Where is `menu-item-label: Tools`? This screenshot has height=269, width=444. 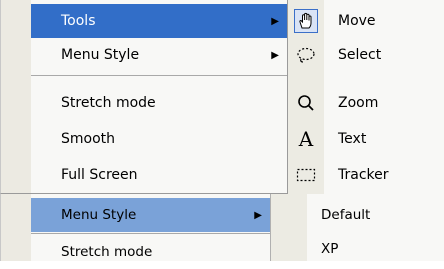 menu-item-label: Tools is located at coordinates (78, 21).